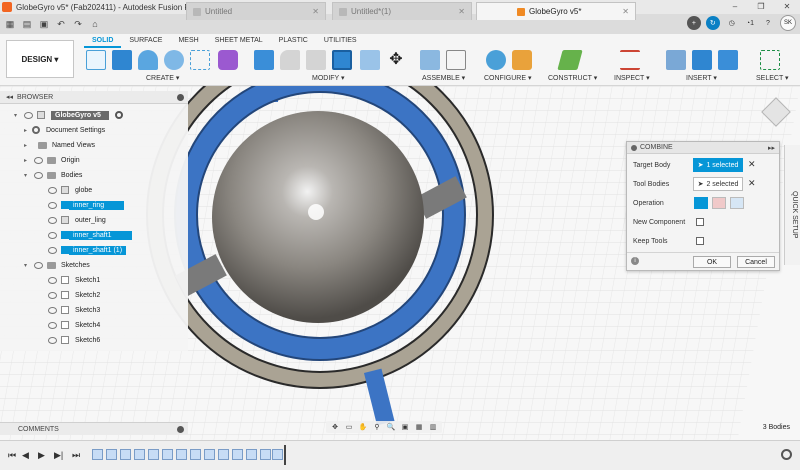 The image size is (800, 470). What do you see at coordinates (53, 175) in the screenshot?
I see `sidebar-item-bodies: ▾ Bodies` at bounding box center [53, 175].